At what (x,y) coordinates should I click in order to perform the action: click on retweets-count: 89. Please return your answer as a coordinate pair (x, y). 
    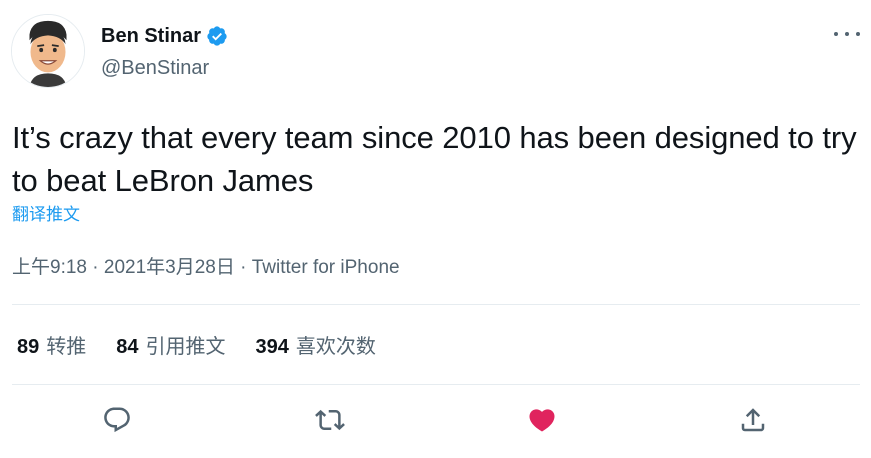
    Looking at the image, I should click on (28, 347).